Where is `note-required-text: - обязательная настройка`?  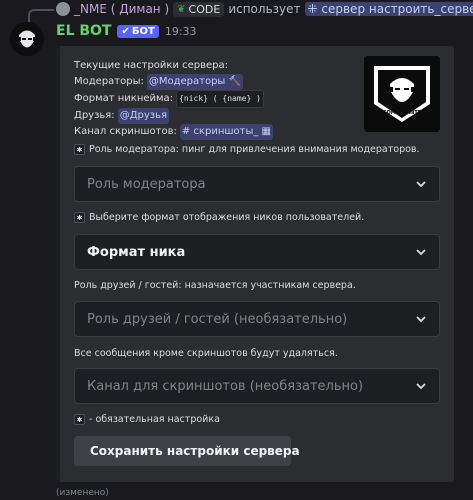
note-required-text: - обязательная настройка is located at coordinates (154, 419).